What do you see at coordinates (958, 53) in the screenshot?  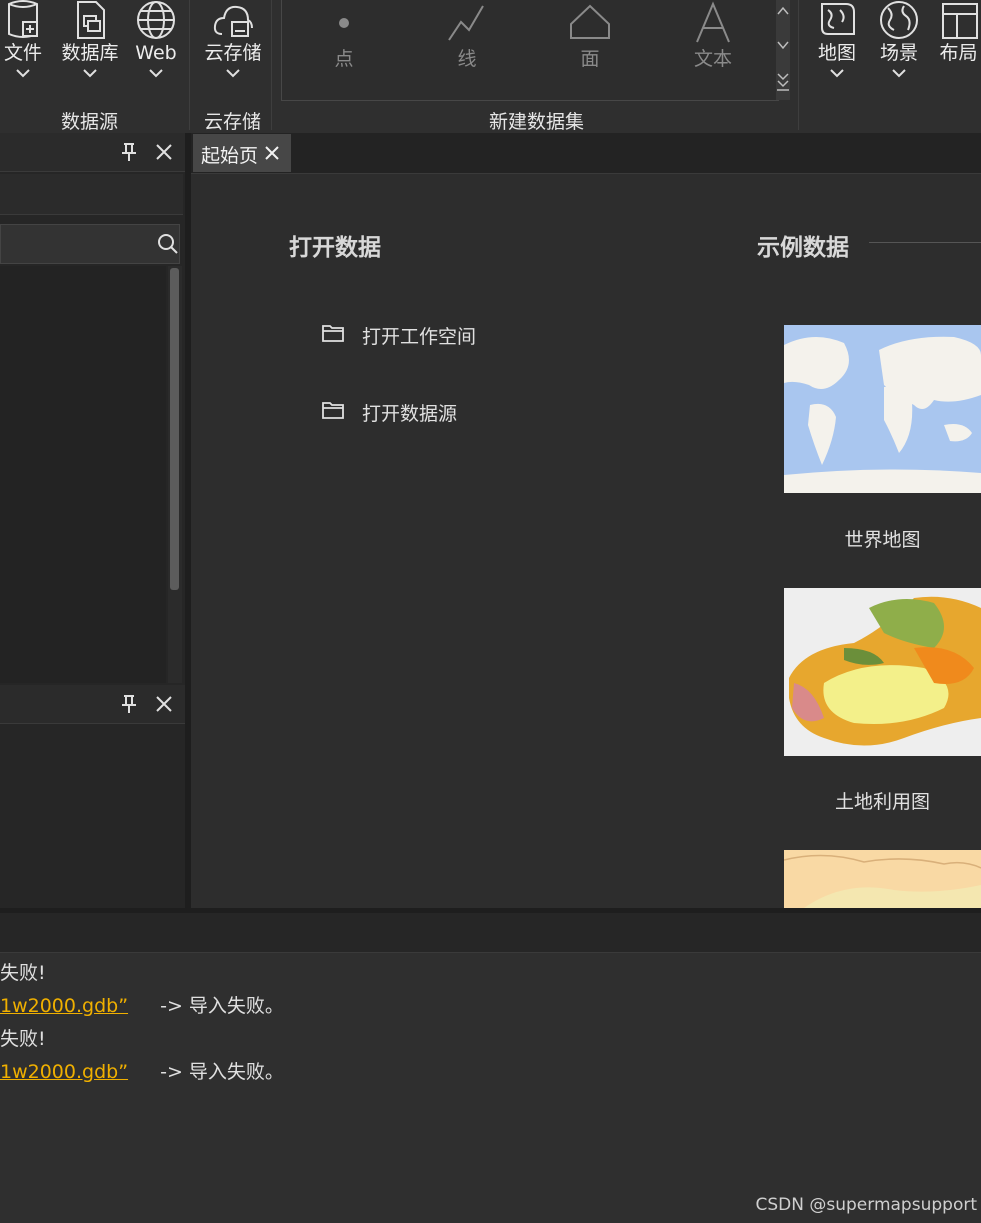 I see `layout-label: 布局` at bounding box center [958, 53].